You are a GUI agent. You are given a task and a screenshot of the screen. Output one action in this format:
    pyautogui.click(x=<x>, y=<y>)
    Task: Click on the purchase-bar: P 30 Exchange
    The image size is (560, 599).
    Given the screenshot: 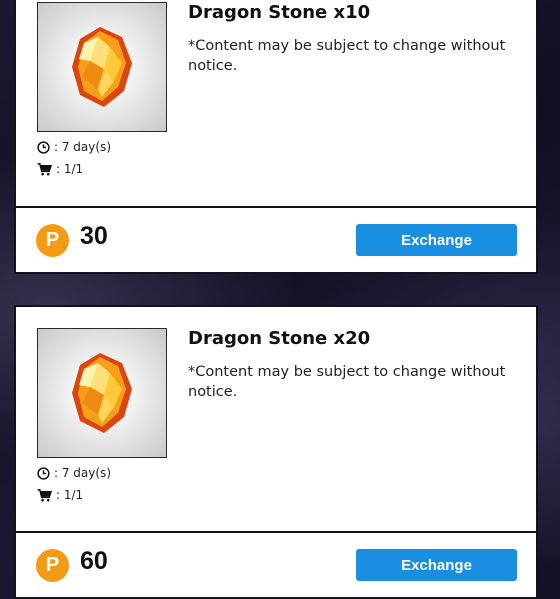 What is the action you would take?
    pyautogui.click(x=276, y=239)
    